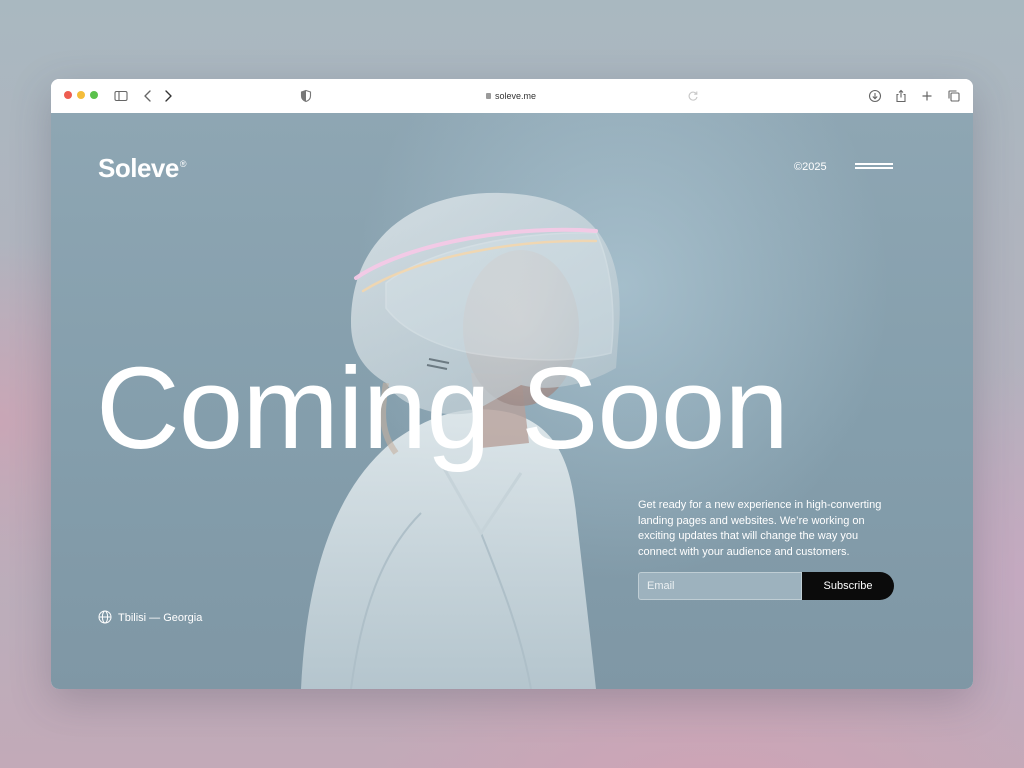 This screenshot has width=1024, height=768. What do you see at coordinates (720, 586) in the screenshot?
I see `email-field` at bounding box center [720, 586].